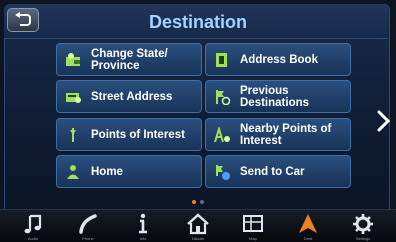 This screenshot has height=242, width=396. I want to click on tab-info-label: Info, so click(143, 238).